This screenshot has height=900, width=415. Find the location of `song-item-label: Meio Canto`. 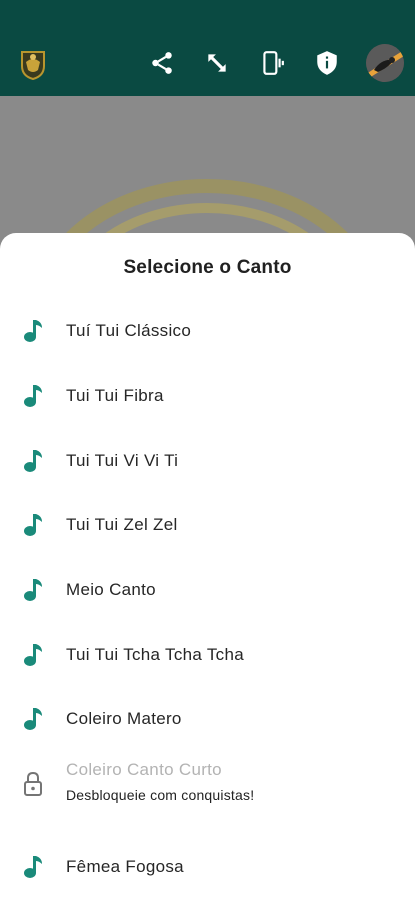

song-item-label: Meio Canto is located at coordinates (111, 589).